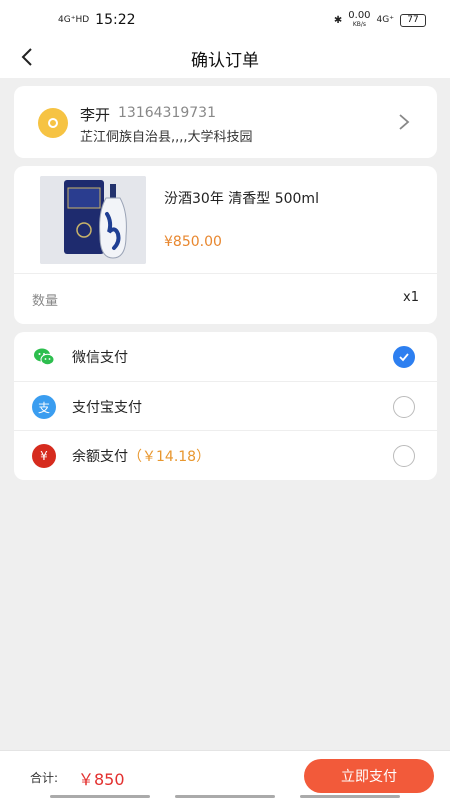 The width and height of the screenshot is (450, 800). Describe the element at coordinates (225, 18) in the screenshot. I see `status-bar: 4G⁺HD 15:22 ✱ 0.00 KB/s 4G⁺ 77` at that location.